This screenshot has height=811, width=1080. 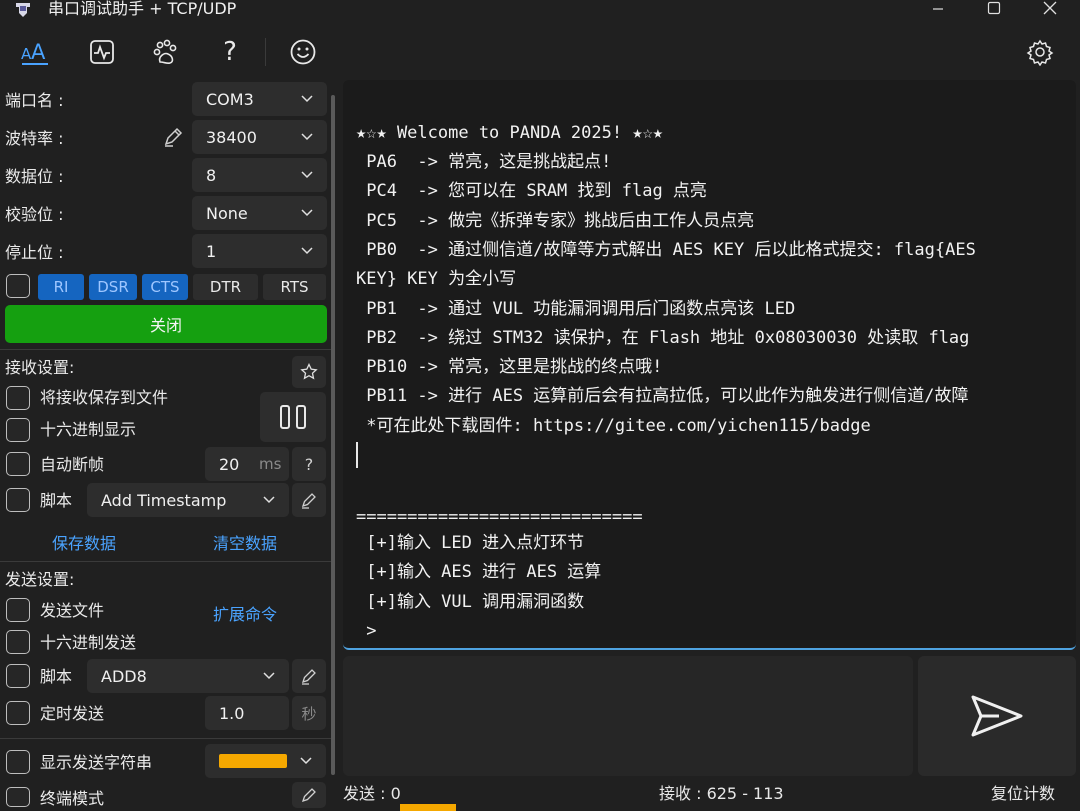 I want to click on timed-send-unit: 秒, so click(x=309, y=713).